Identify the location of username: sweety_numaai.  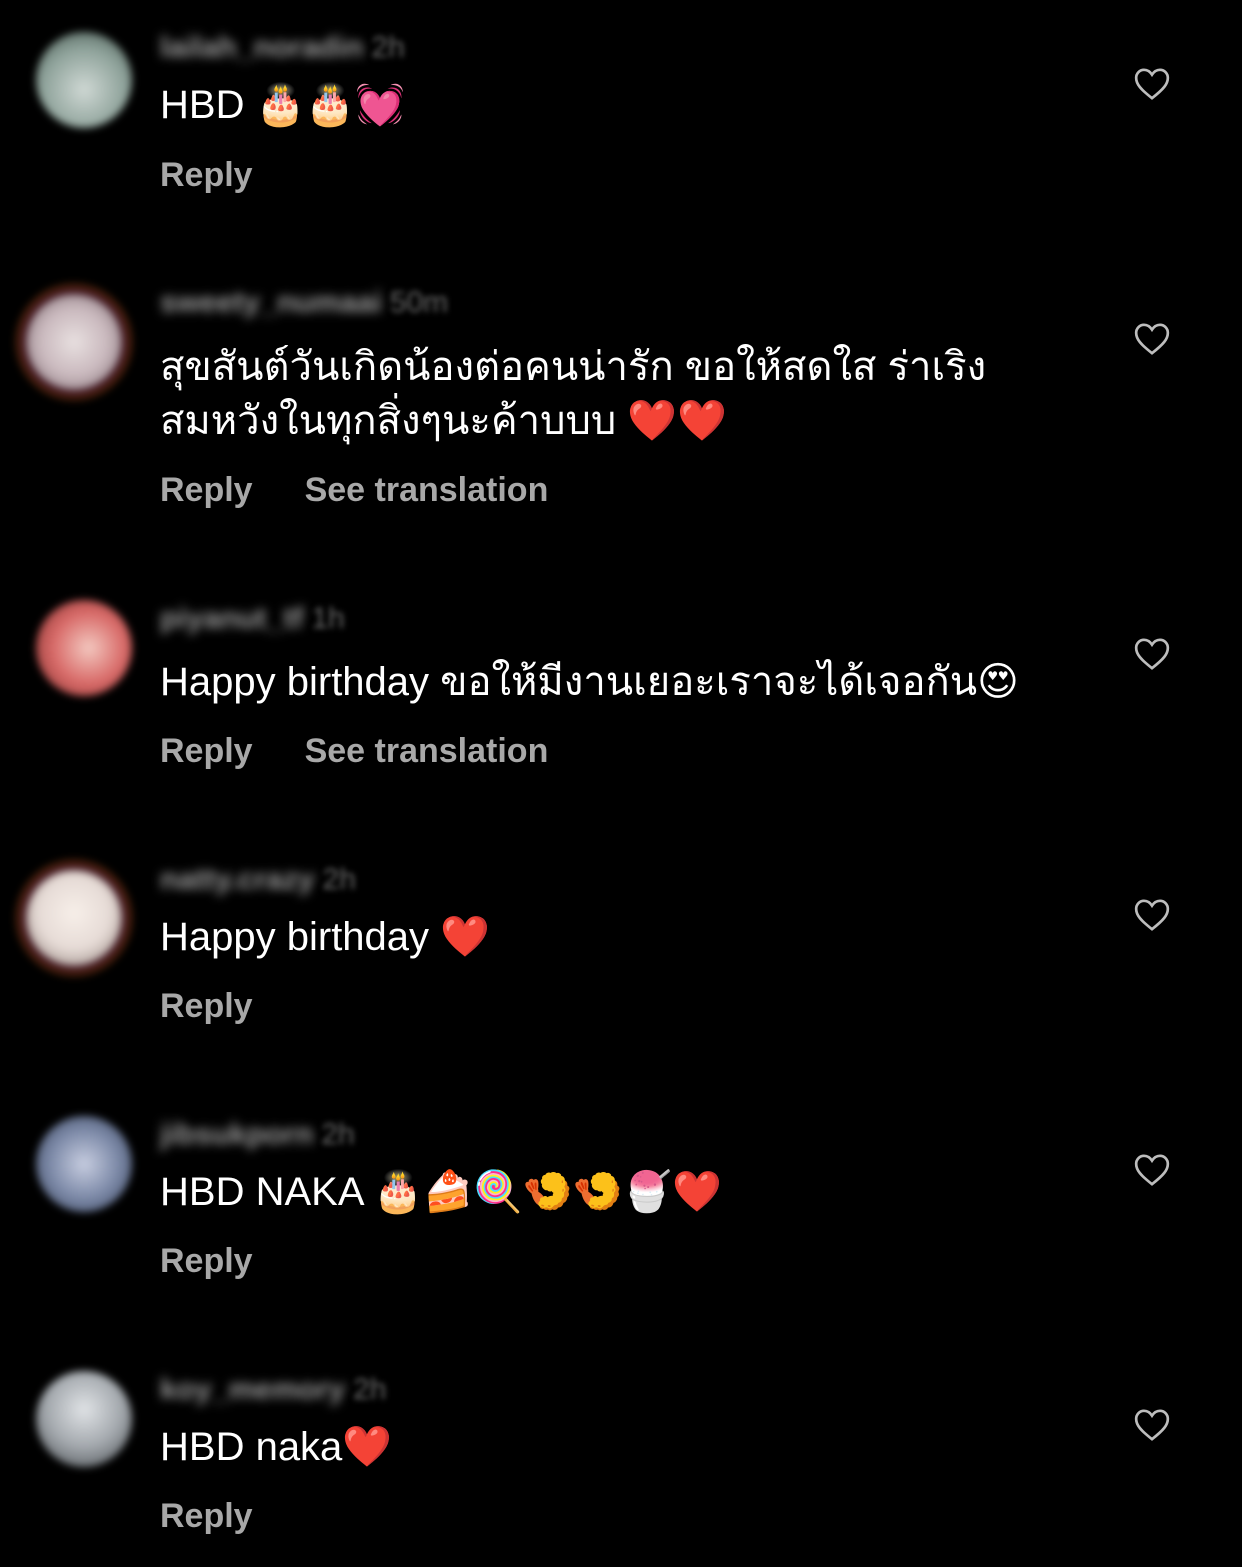
(271, 303).